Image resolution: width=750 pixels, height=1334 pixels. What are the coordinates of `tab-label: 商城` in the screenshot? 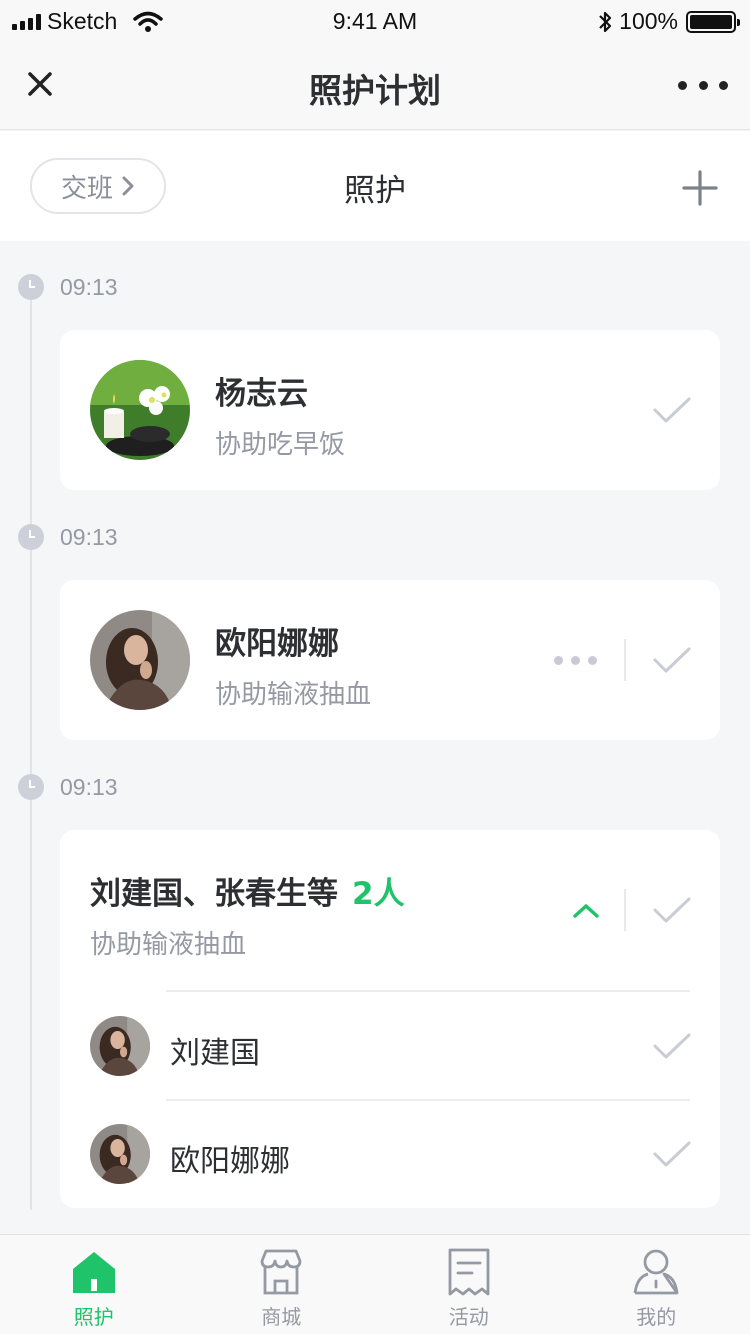 It's located at (281, 1317).